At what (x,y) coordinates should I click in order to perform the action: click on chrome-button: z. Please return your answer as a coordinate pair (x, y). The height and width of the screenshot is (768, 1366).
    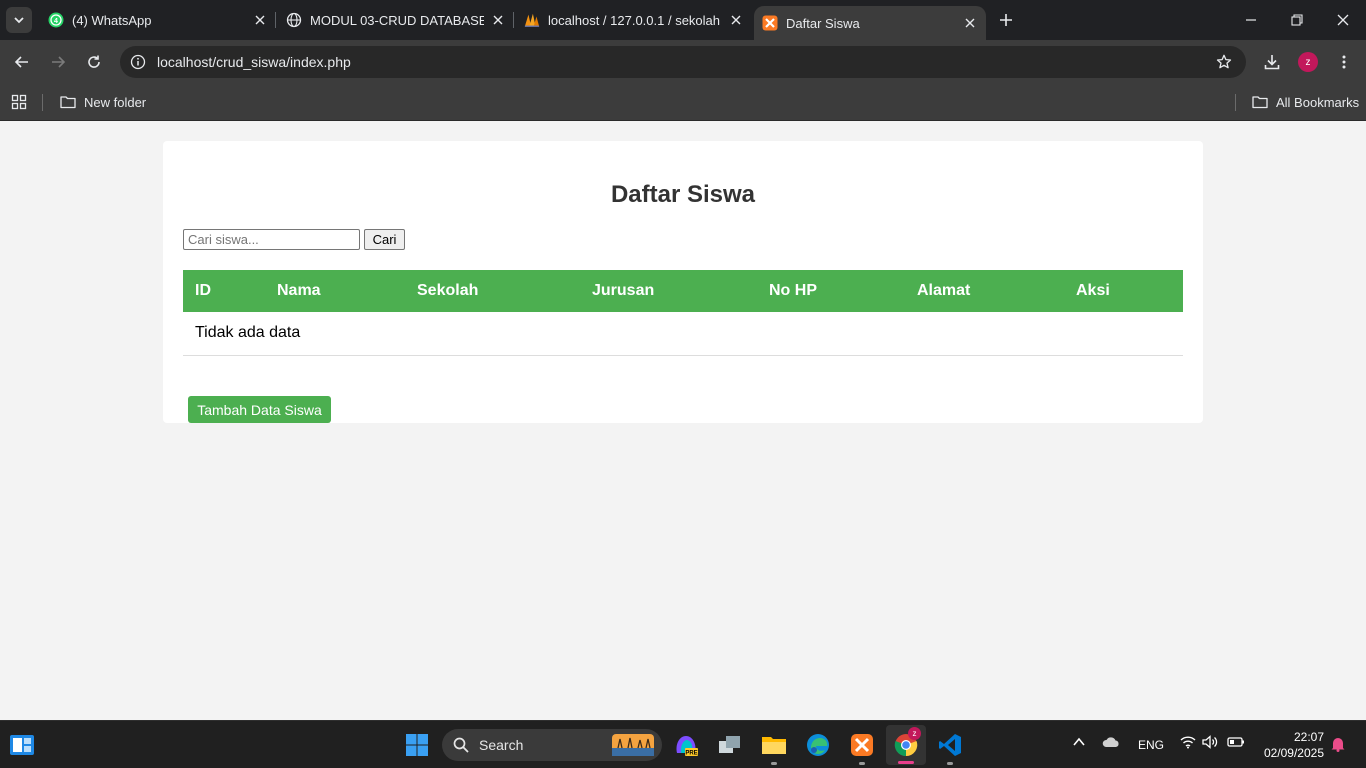
    Looking at the image, I should click on (906, 745).